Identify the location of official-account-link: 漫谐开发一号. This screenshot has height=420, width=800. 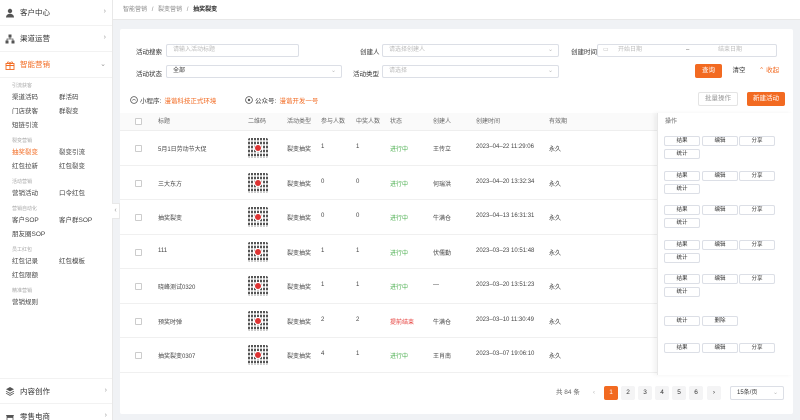
(298, 100).